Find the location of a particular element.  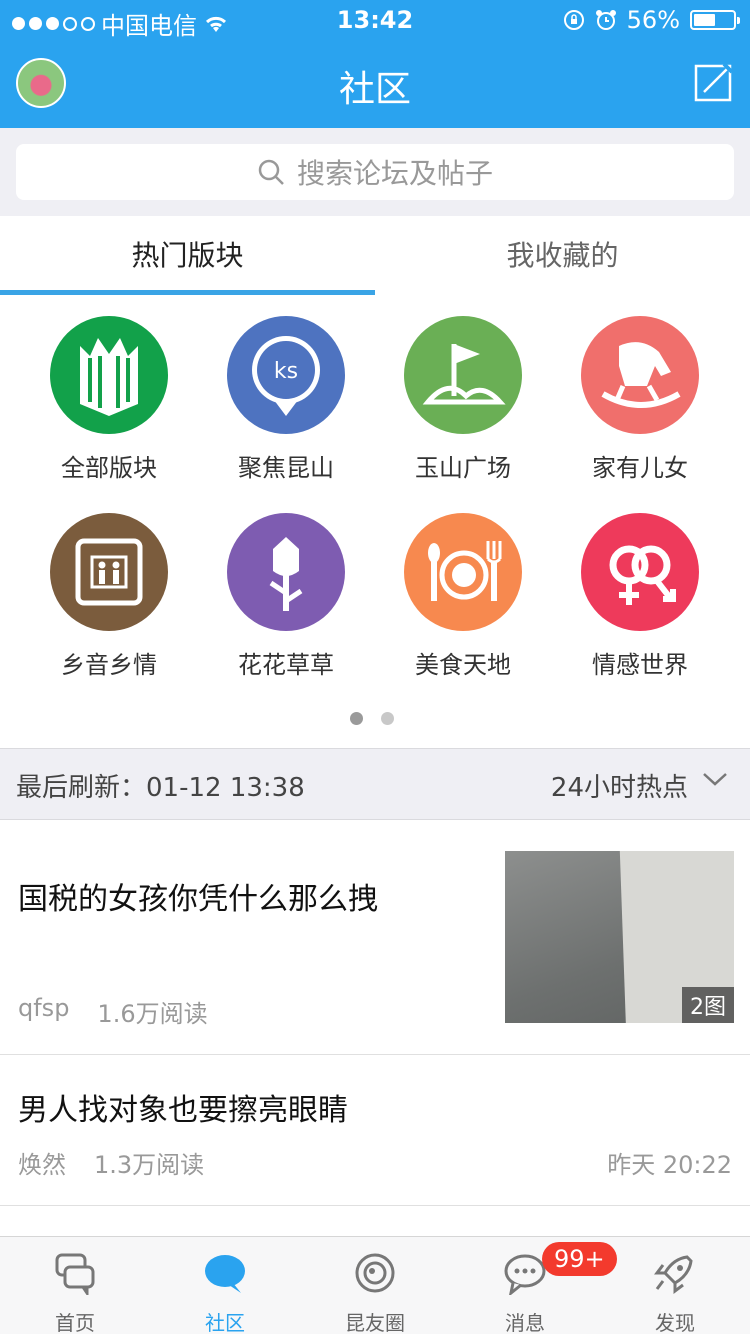

tab-friends-circle: 昆友圈 is located at coordinates (375, 1286).